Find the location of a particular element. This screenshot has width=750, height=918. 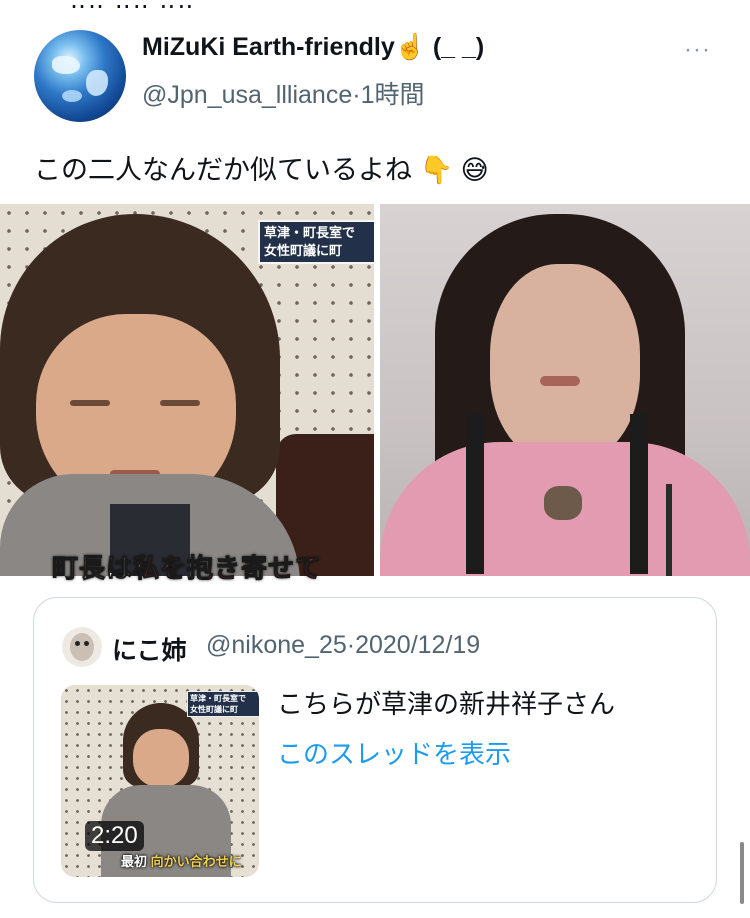

quoted-tweet-text: こちらが草津の新井祥子さん is located at coordinates (446, 704).